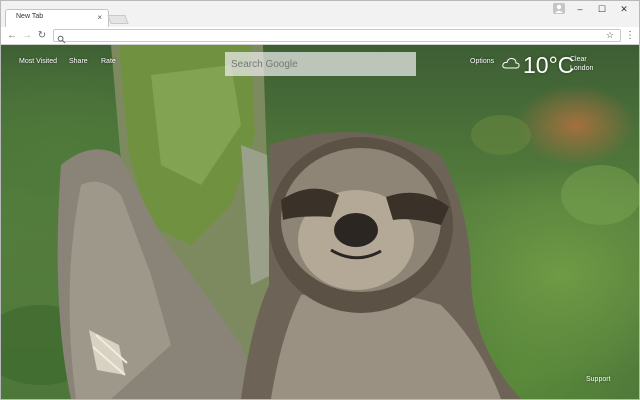 The height and width of the screenshot is (400, 640). What do you see at coordinates (559, 8) in the screenshot?
I see `profile-icon` at bounding box center [559, 8].